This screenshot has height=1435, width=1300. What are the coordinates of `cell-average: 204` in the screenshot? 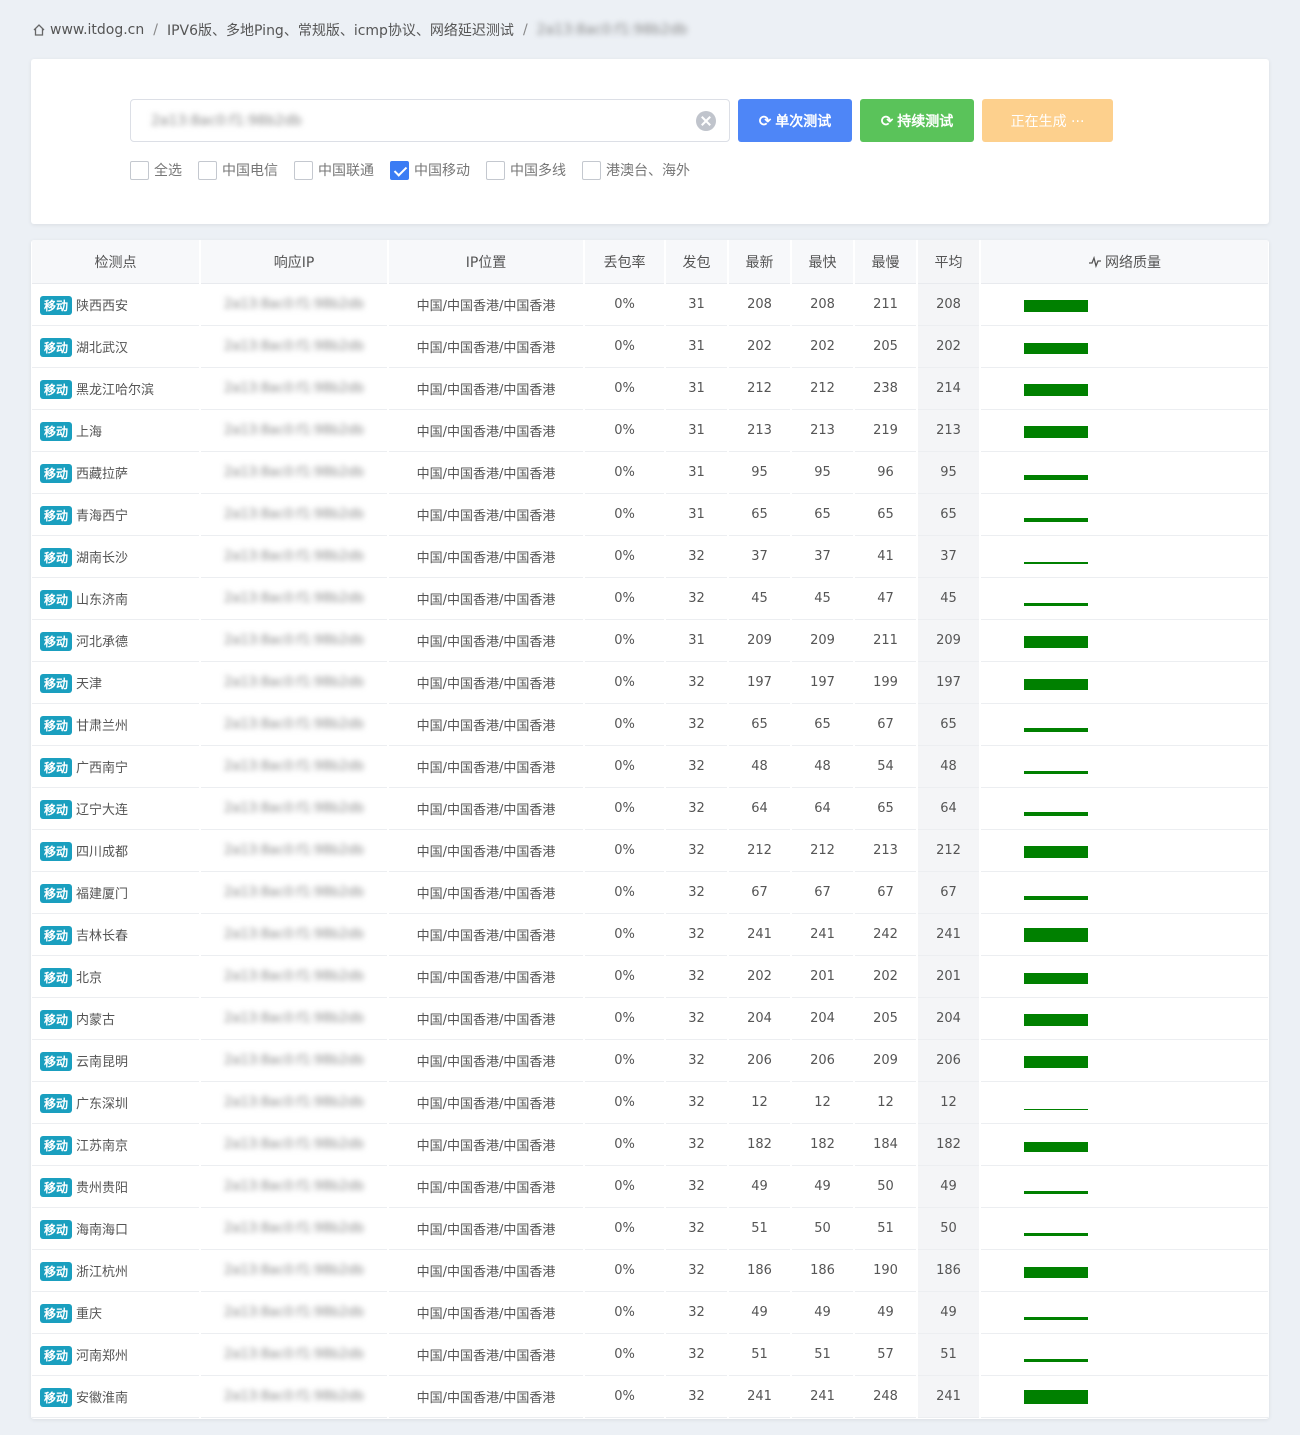 It's located at (948, 1019).